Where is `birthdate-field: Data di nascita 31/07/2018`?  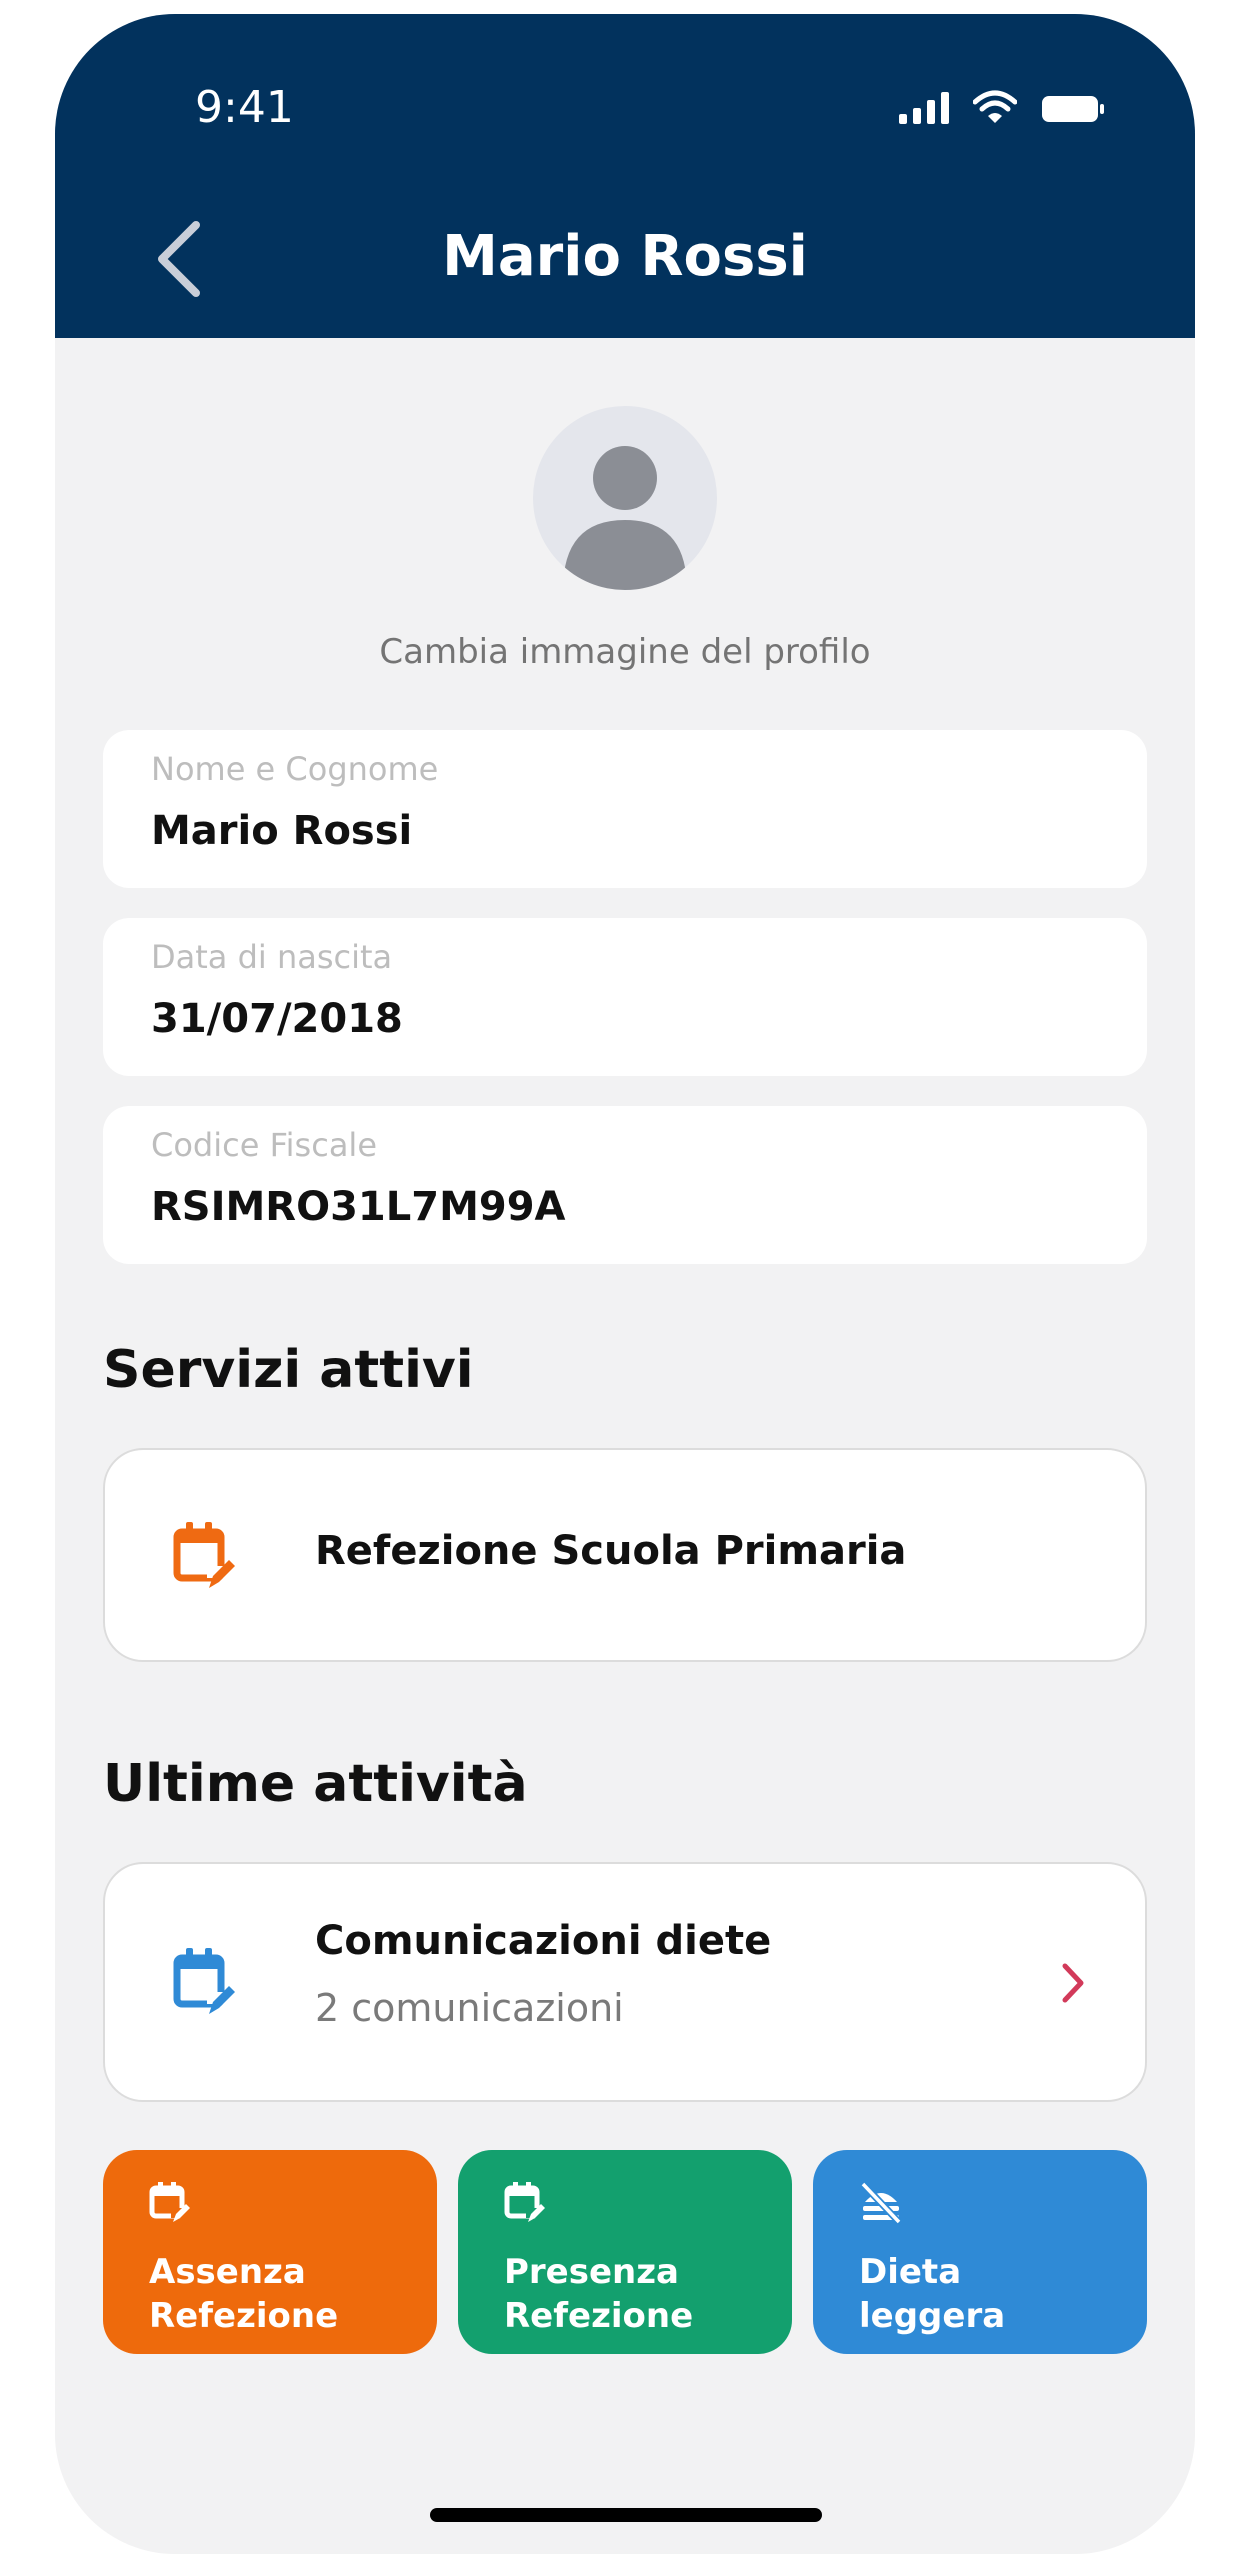 birthdate-field: Data di nascita 31/07/2018 is located at coordinates (625, 997).